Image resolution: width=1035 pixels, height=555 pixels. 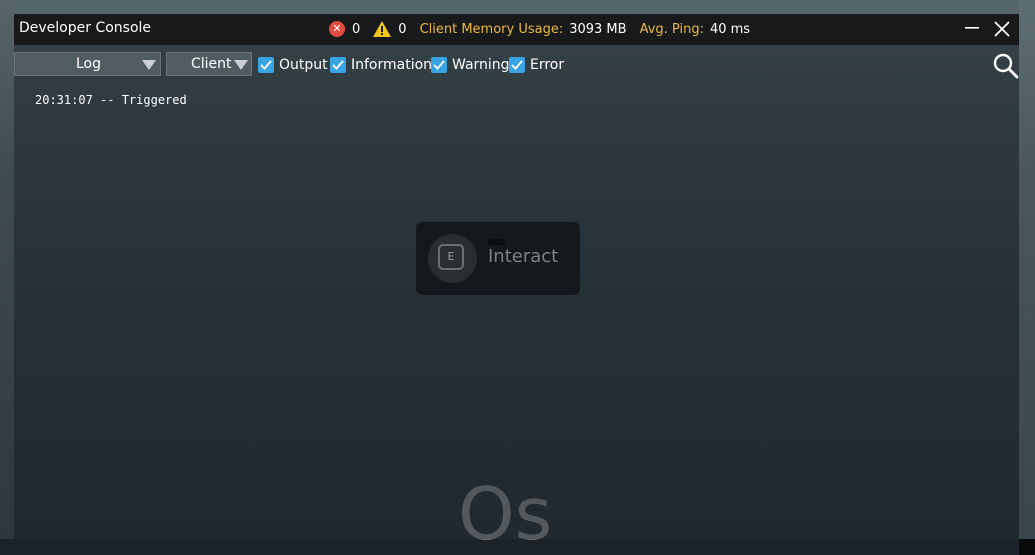 What do you see at coordinates (356, 29) in the screenshot?
I see `error-count: 0` at bounding box center [356, 29].